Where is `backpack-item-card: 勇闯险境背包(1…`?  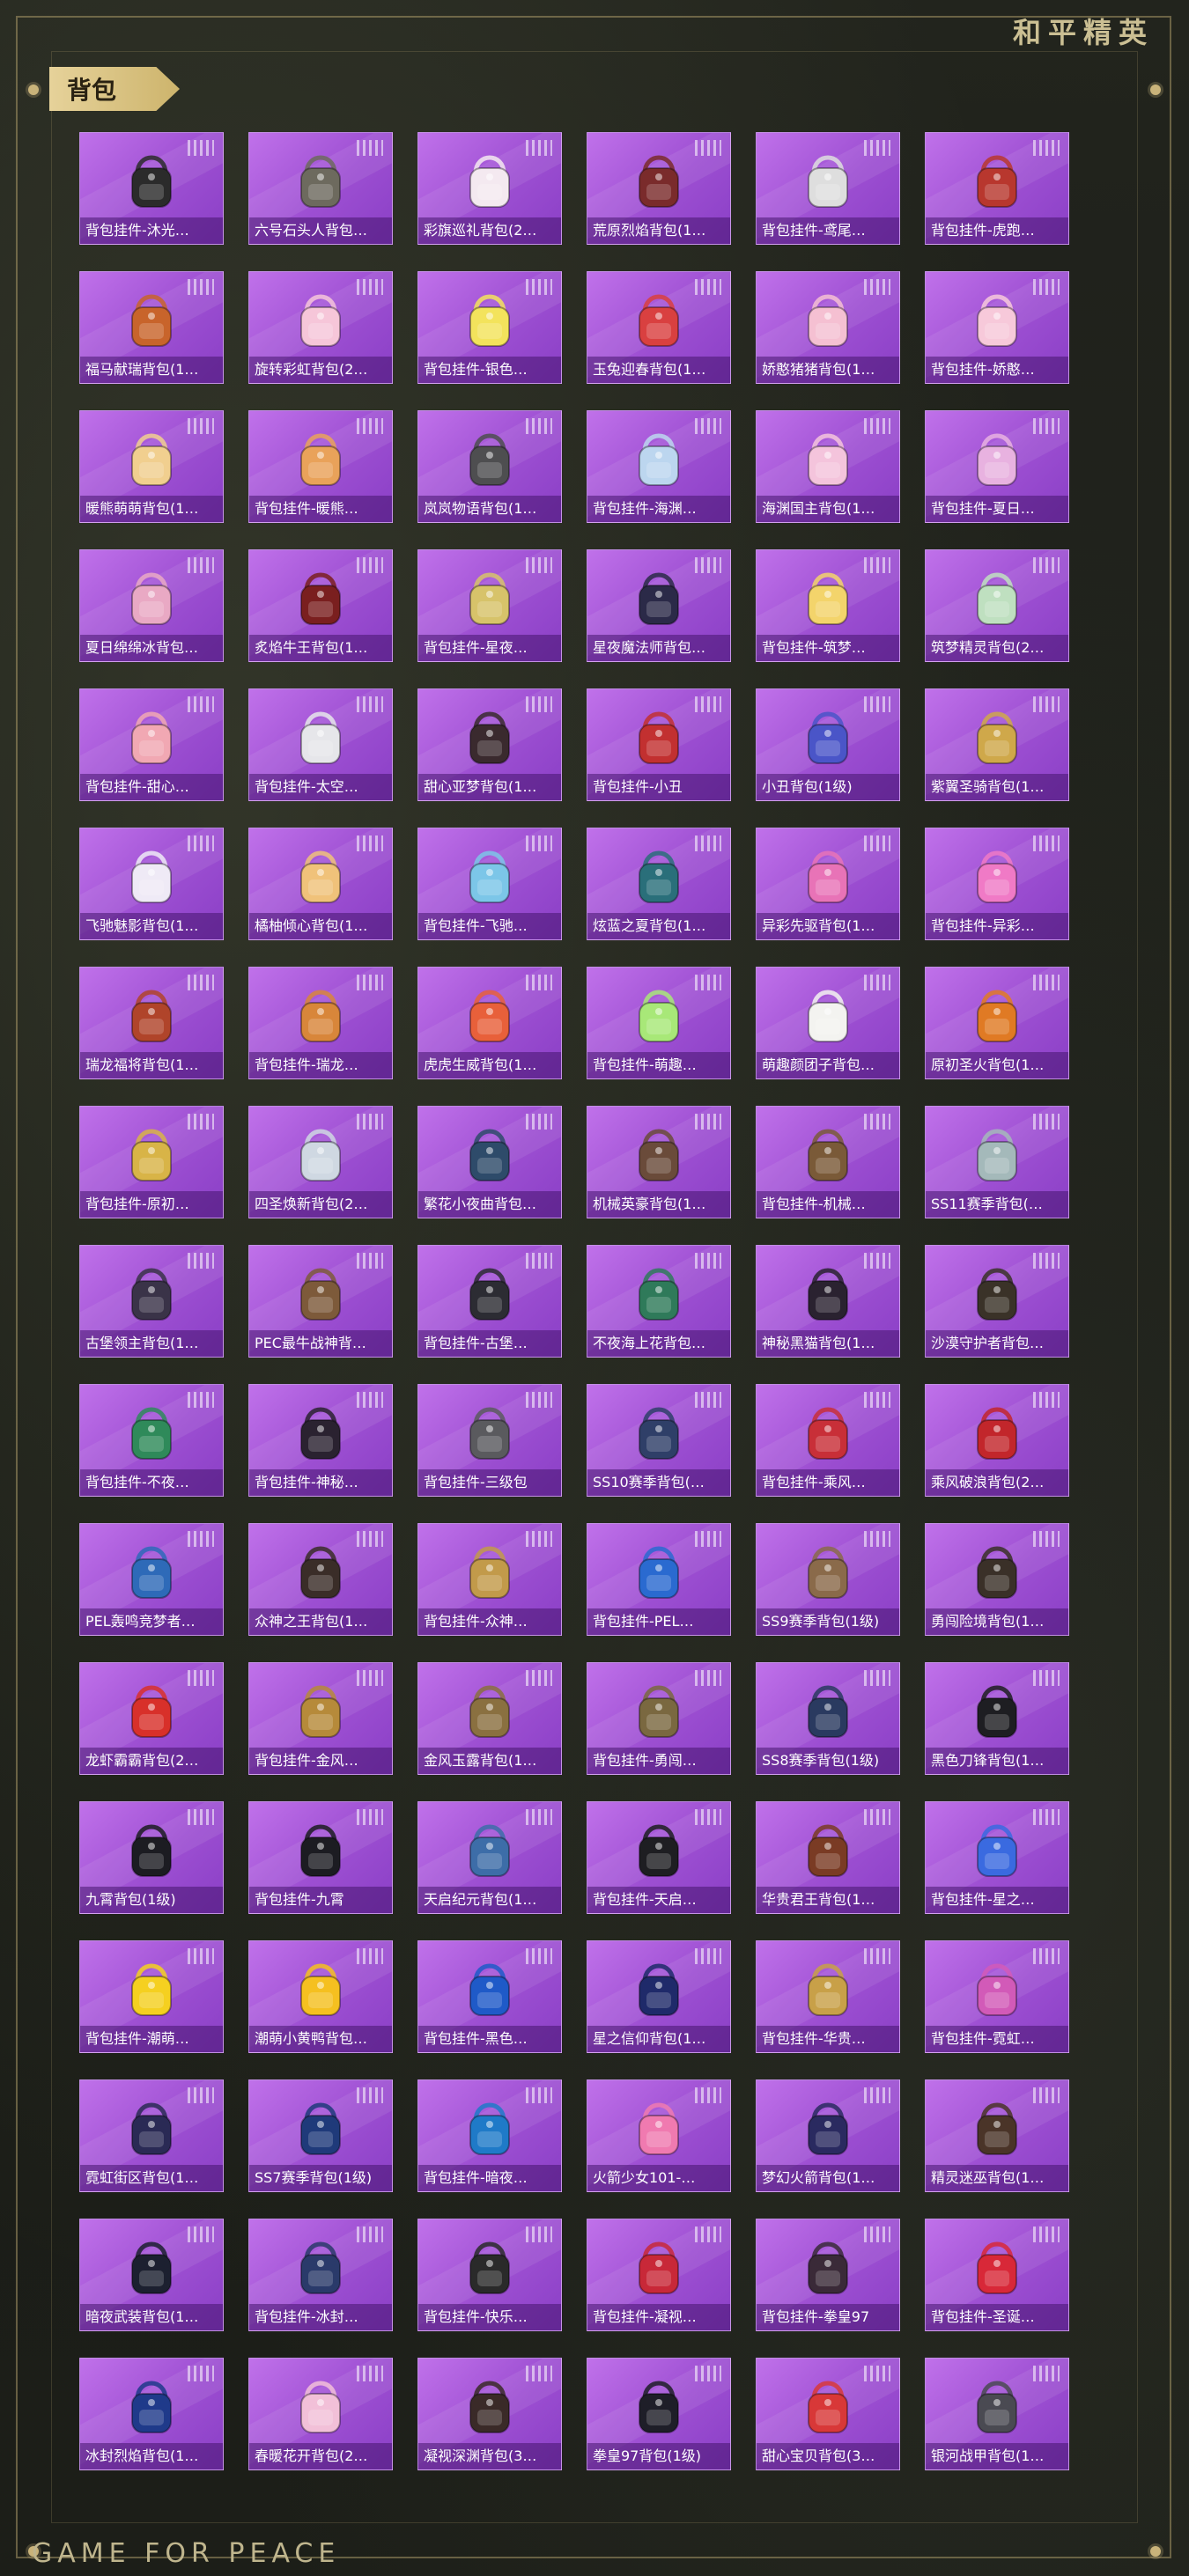 backpack-item-card: 勇闯险境背包(1… is located at coordinates (997, 1580).